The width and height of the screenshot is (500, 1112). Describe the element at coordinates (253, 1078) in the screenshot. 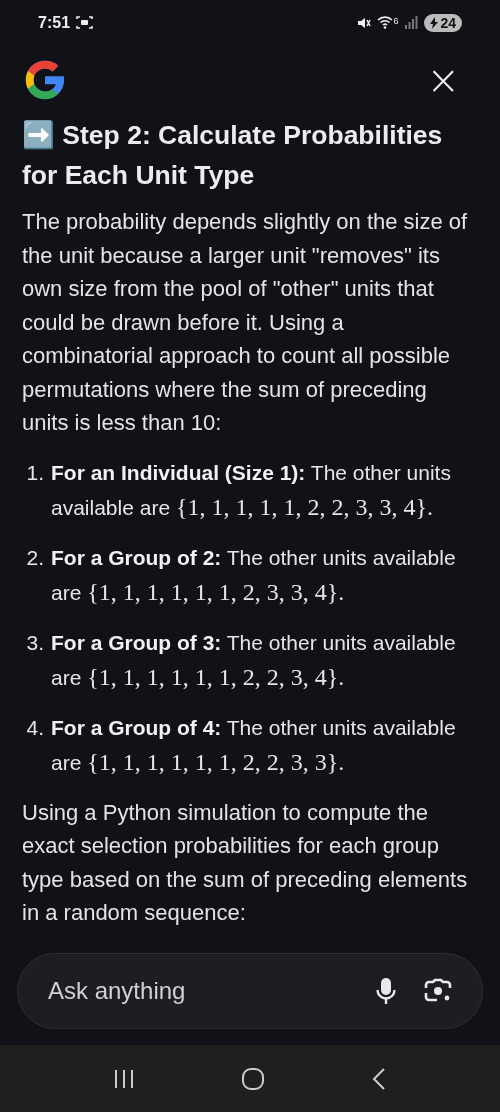

I see `home-icon` at that location.